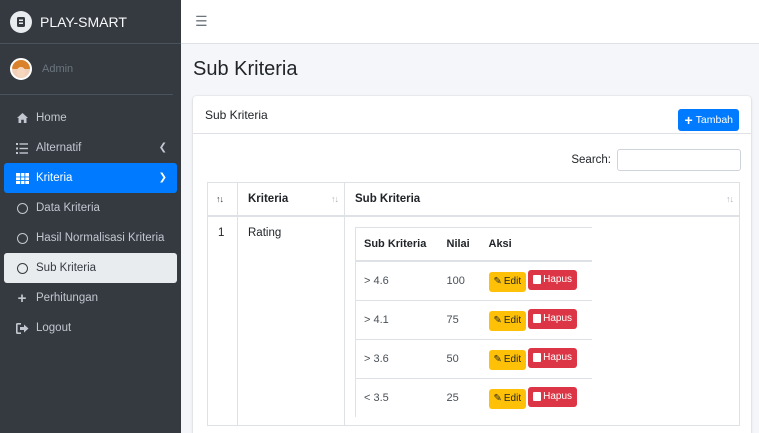  Describe the element at coordinates (291, 199) in the screenshot. I see `column-header-kriteria: Kriteria ↑↓` at that location.